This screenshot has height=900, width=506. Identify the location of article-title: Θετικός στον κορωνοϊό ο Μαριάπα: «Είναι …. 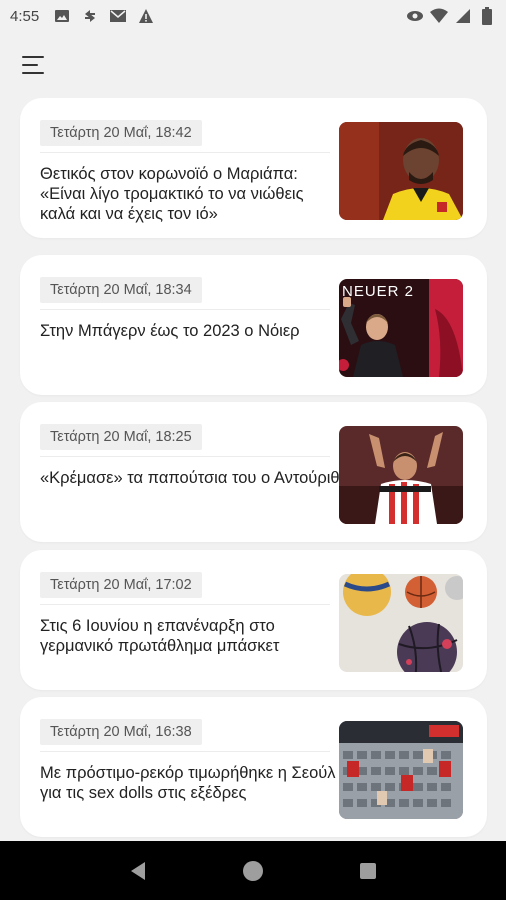
(172, 194).